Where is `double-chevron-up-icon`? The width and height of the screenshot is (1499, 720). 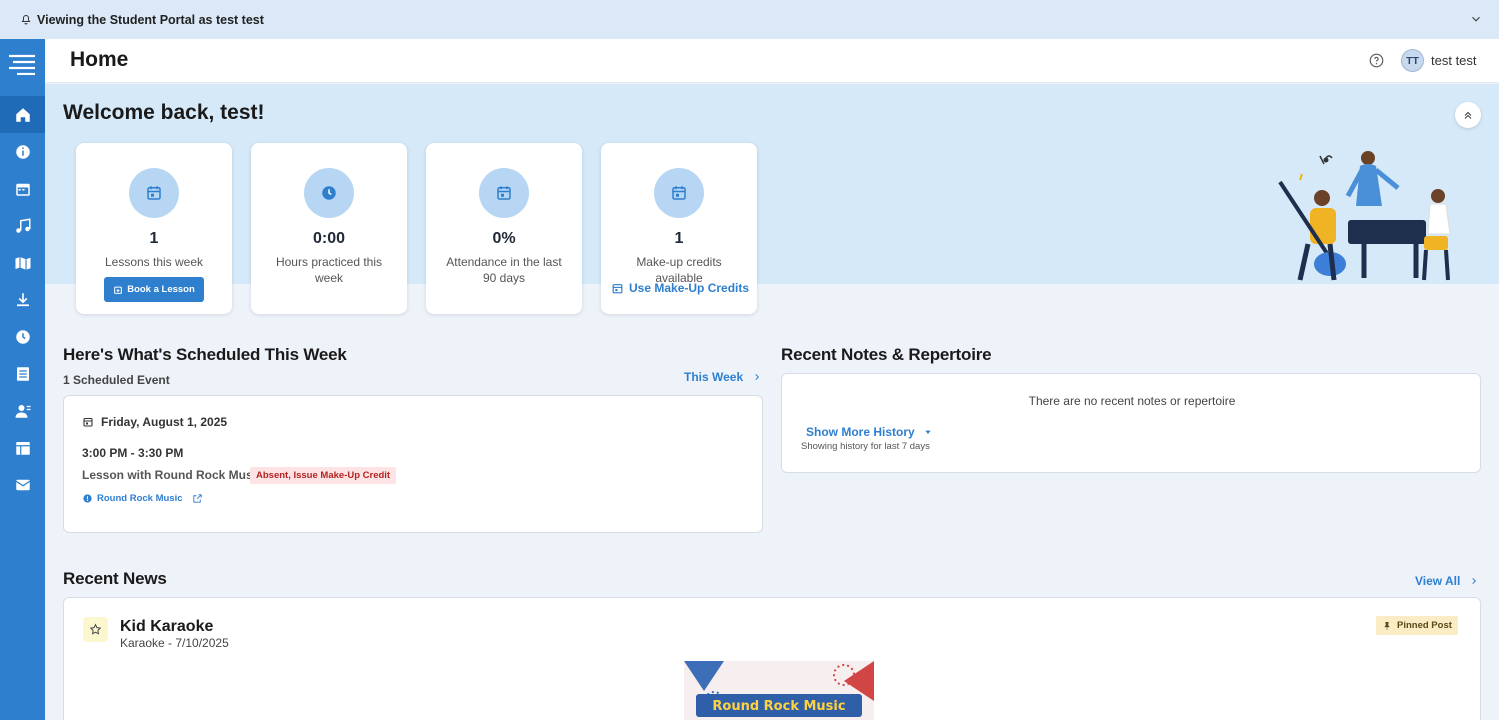 double-chevron-up-icon is located at coordinates (1468, 115).